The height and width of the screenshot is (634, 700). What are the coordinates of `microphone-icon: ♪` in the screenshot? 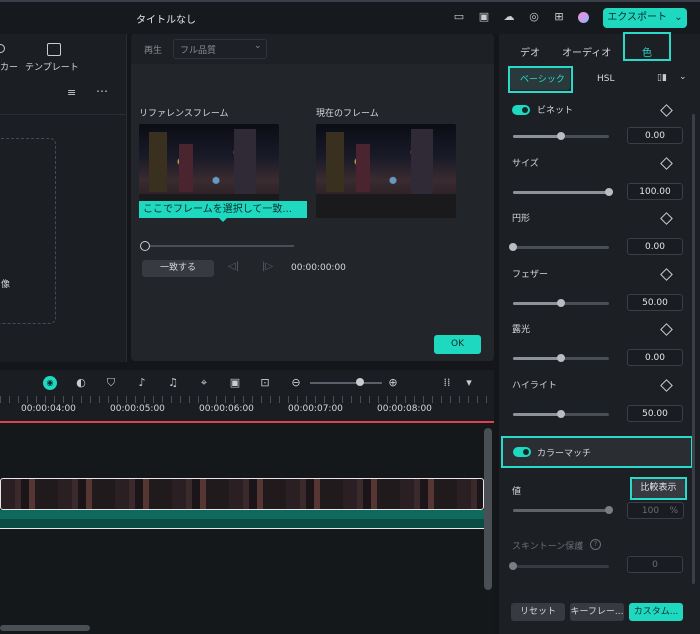 It's located at (142, 383).